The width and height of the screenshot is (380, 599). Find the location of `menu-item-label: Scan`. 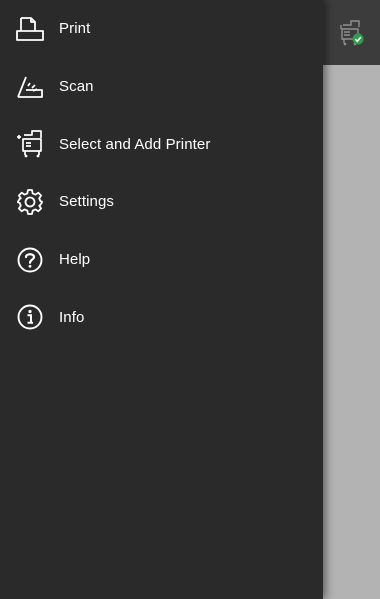

menu-item-label: Scan is located at coordinates (76, 87).